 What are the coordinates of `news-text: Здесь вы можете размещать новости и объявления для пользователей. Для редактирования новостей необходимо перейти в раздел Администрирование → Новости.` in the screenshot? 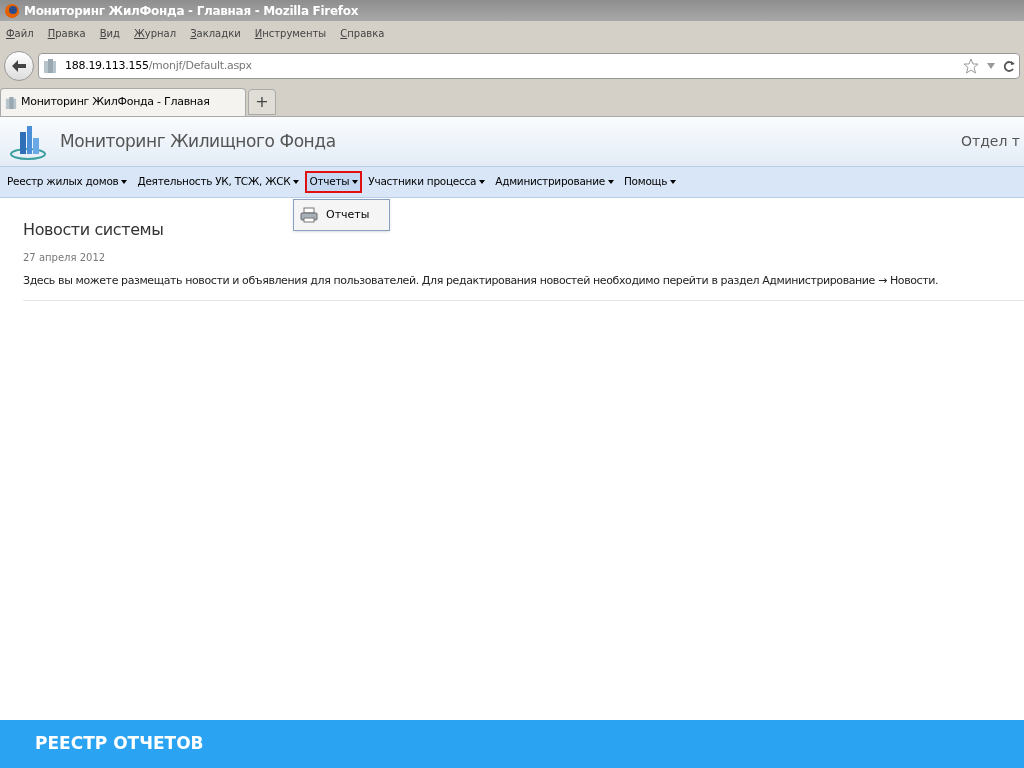 It's located at (523, 287).